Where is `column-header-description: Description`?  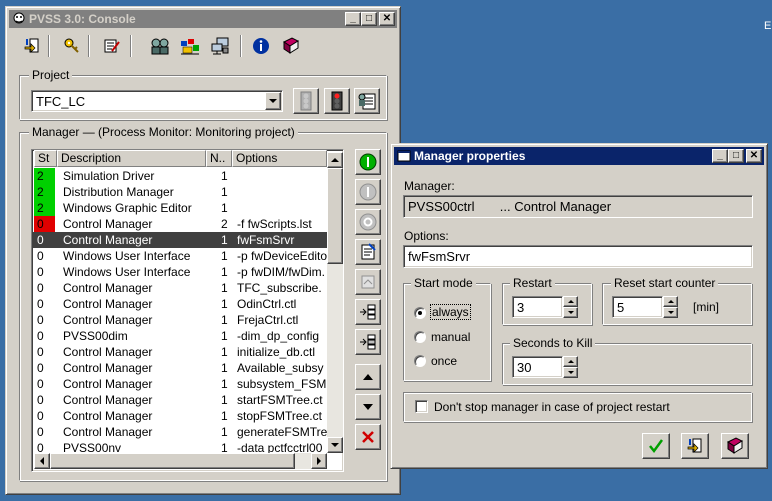
column-header-description: Description is located at coordinates (131, 158).